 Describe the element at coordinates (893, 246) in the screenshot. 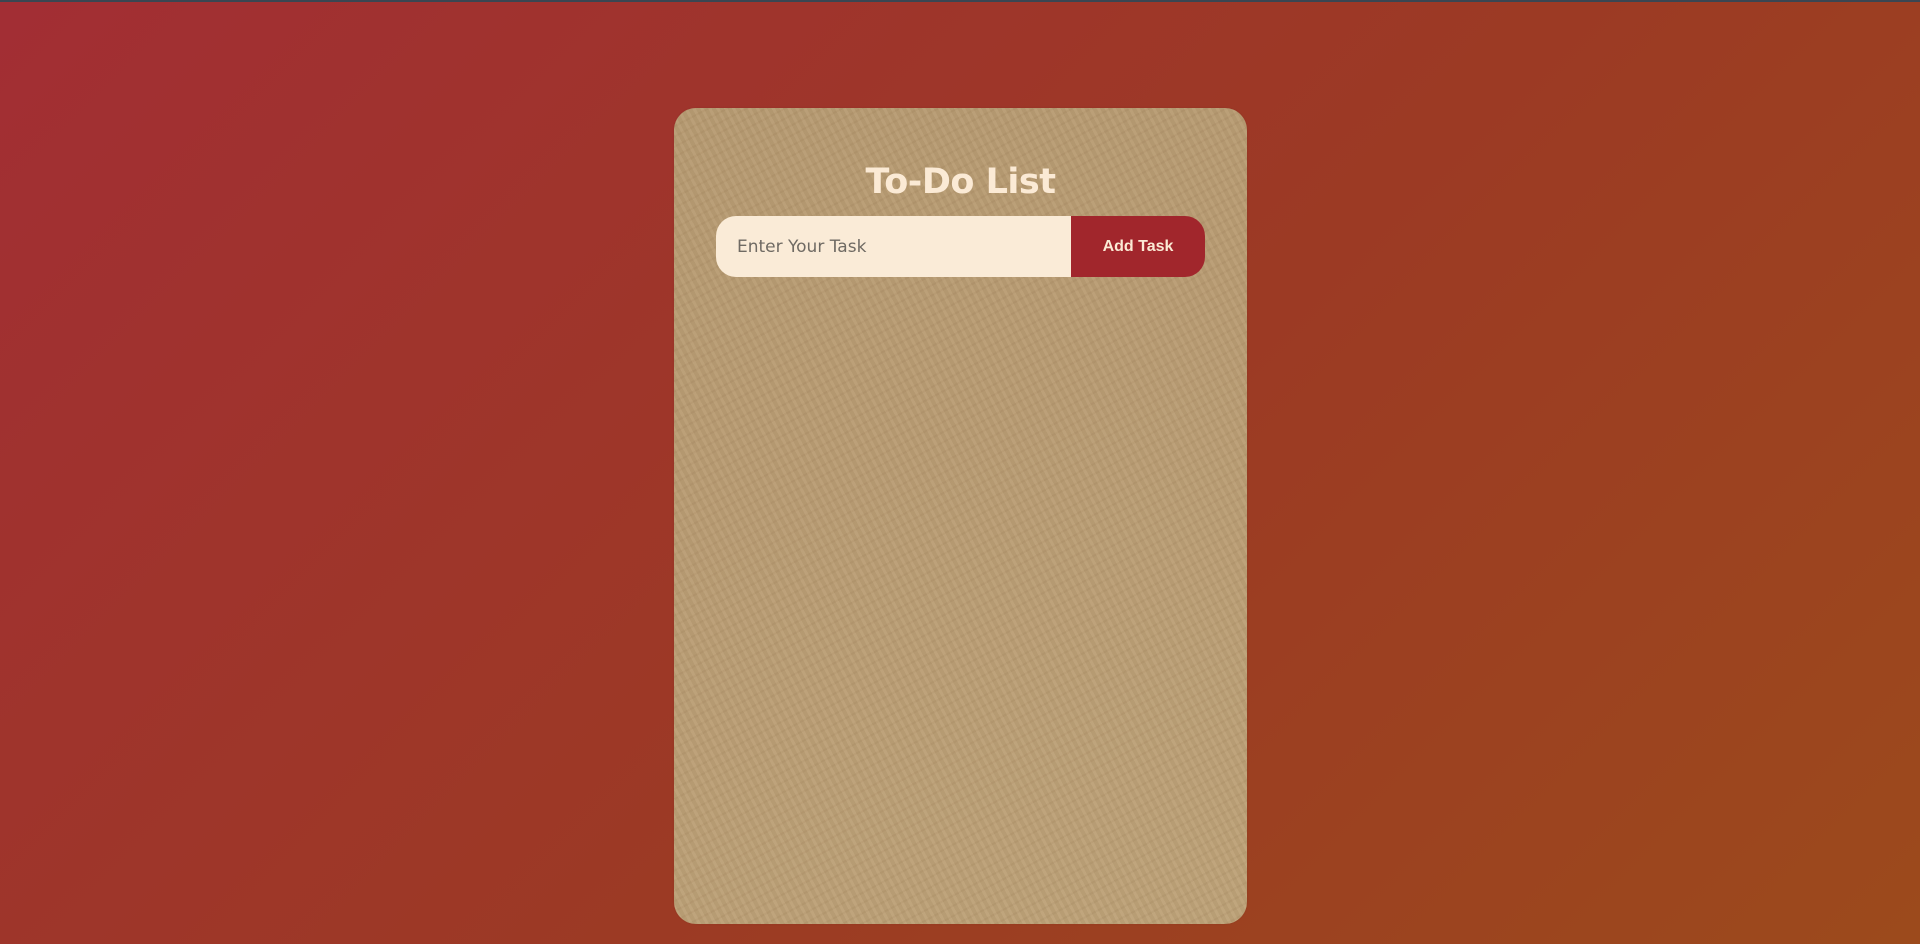

I see `task-input` at that location.